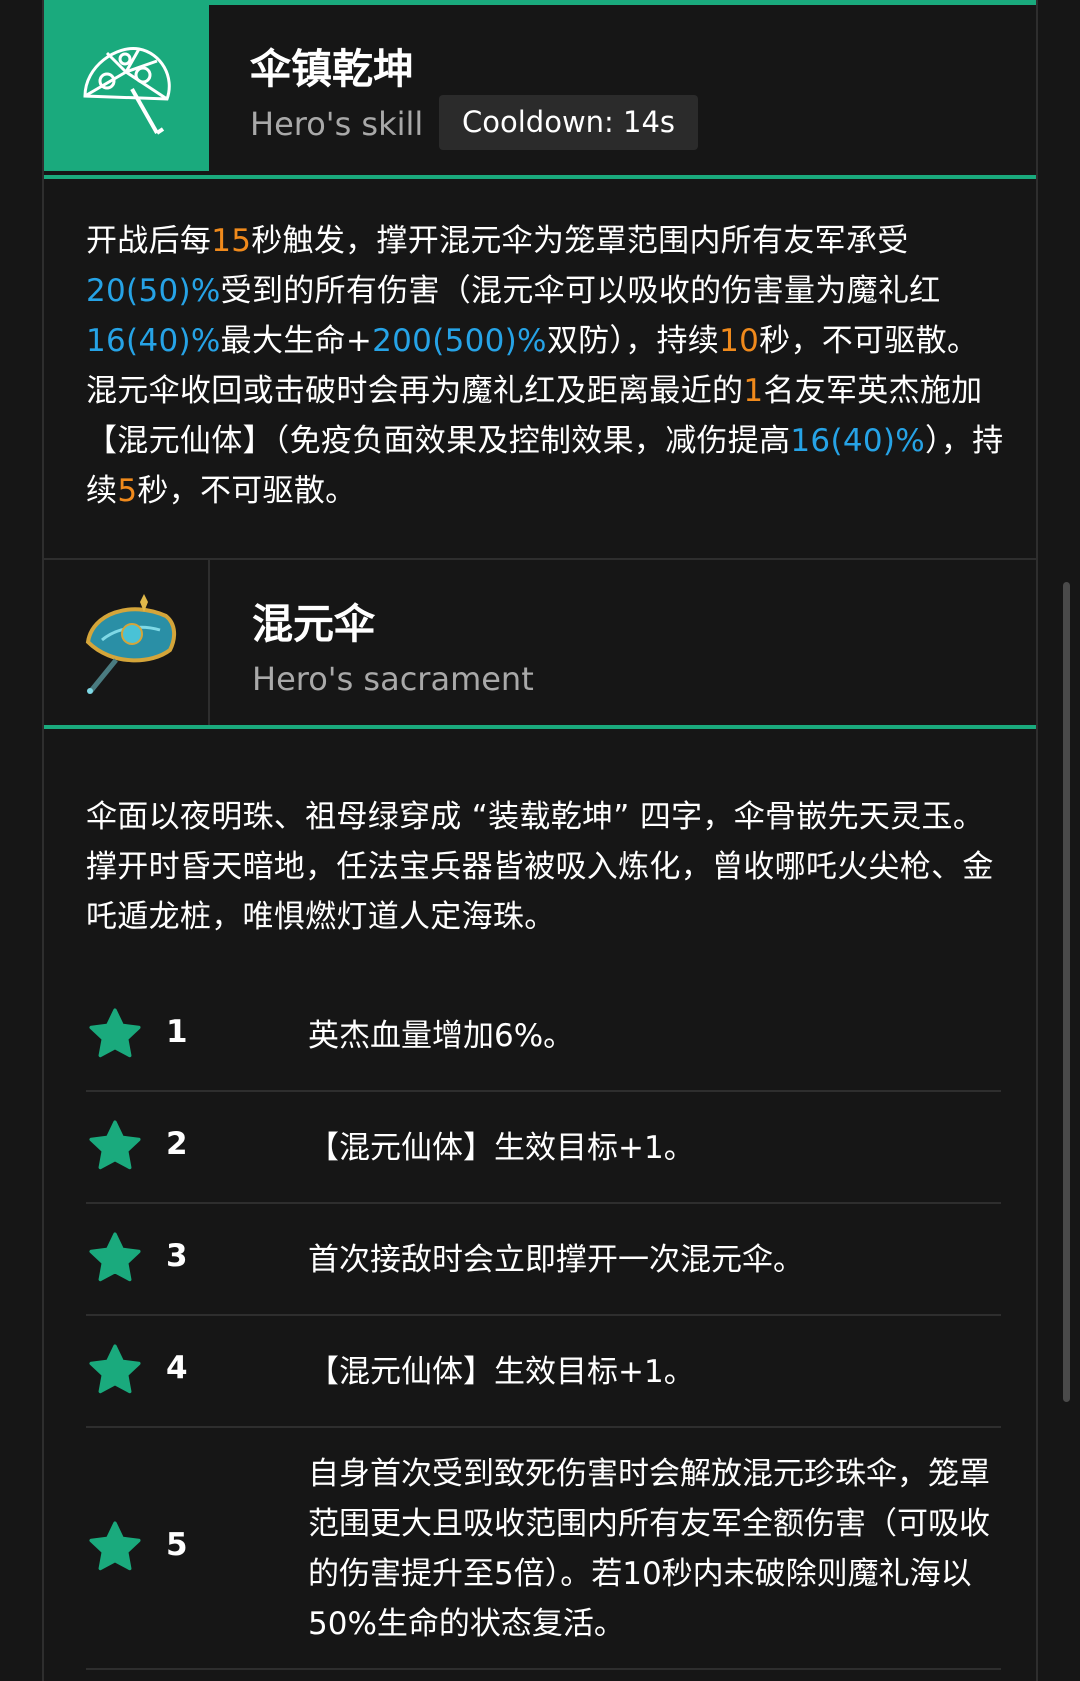  I want to click on star-row: 1 英杰血量增加6%。, so click(543, 1036).